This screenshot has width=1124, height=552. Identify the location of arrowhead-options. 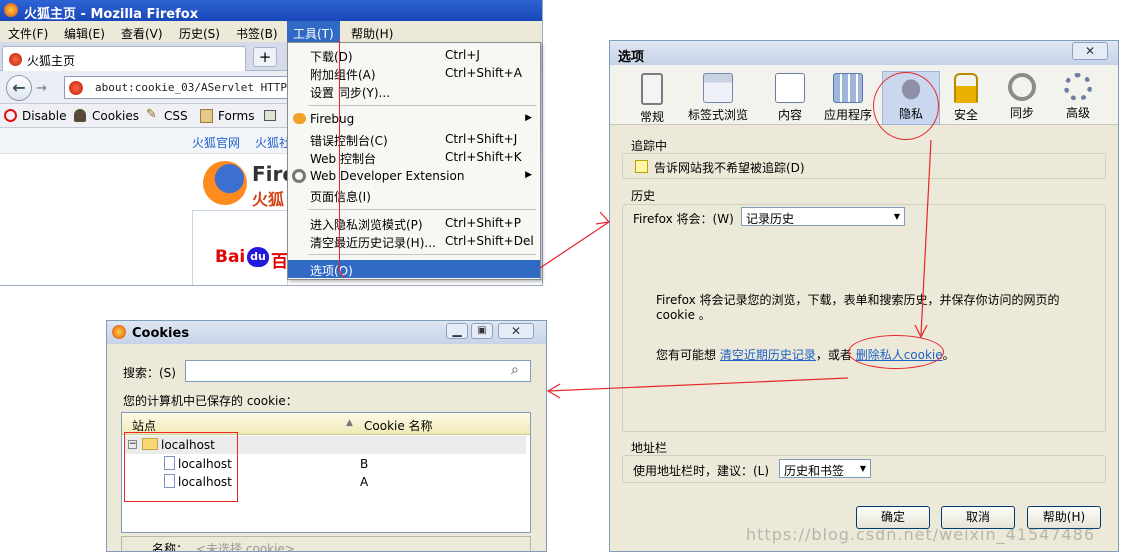
(603, 218).